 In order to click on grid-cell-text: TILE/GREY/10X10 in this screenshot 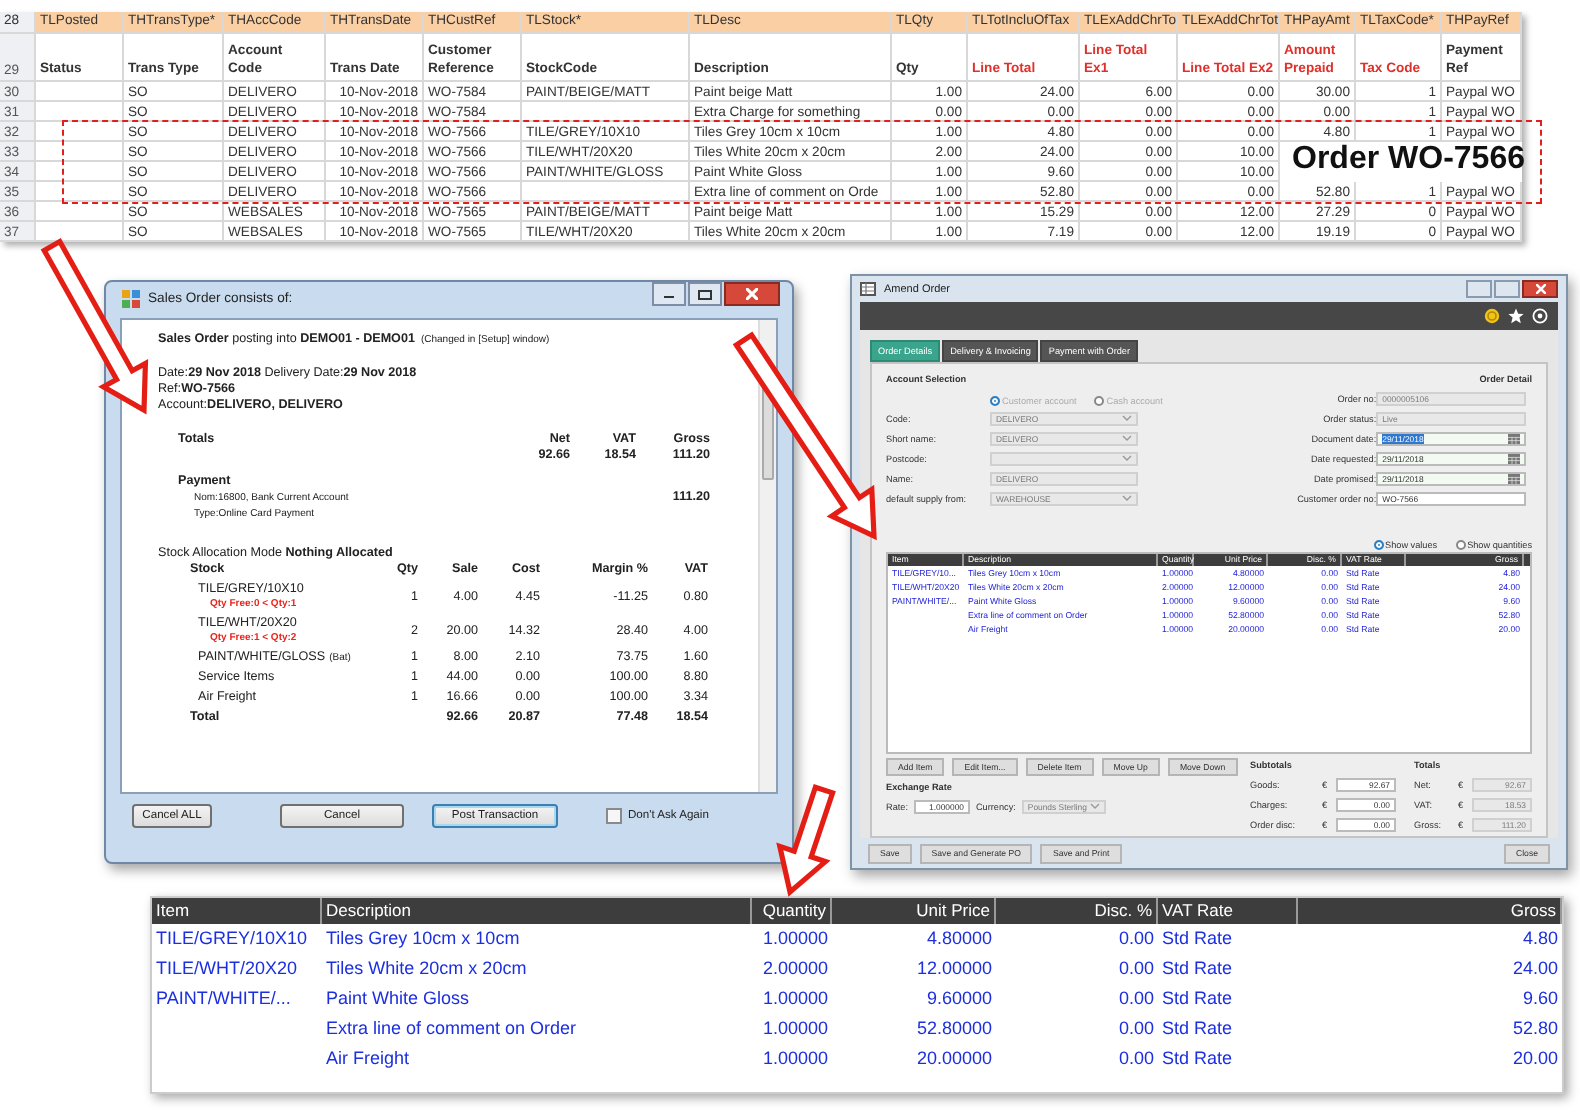, I will do `click(232, 939)`.